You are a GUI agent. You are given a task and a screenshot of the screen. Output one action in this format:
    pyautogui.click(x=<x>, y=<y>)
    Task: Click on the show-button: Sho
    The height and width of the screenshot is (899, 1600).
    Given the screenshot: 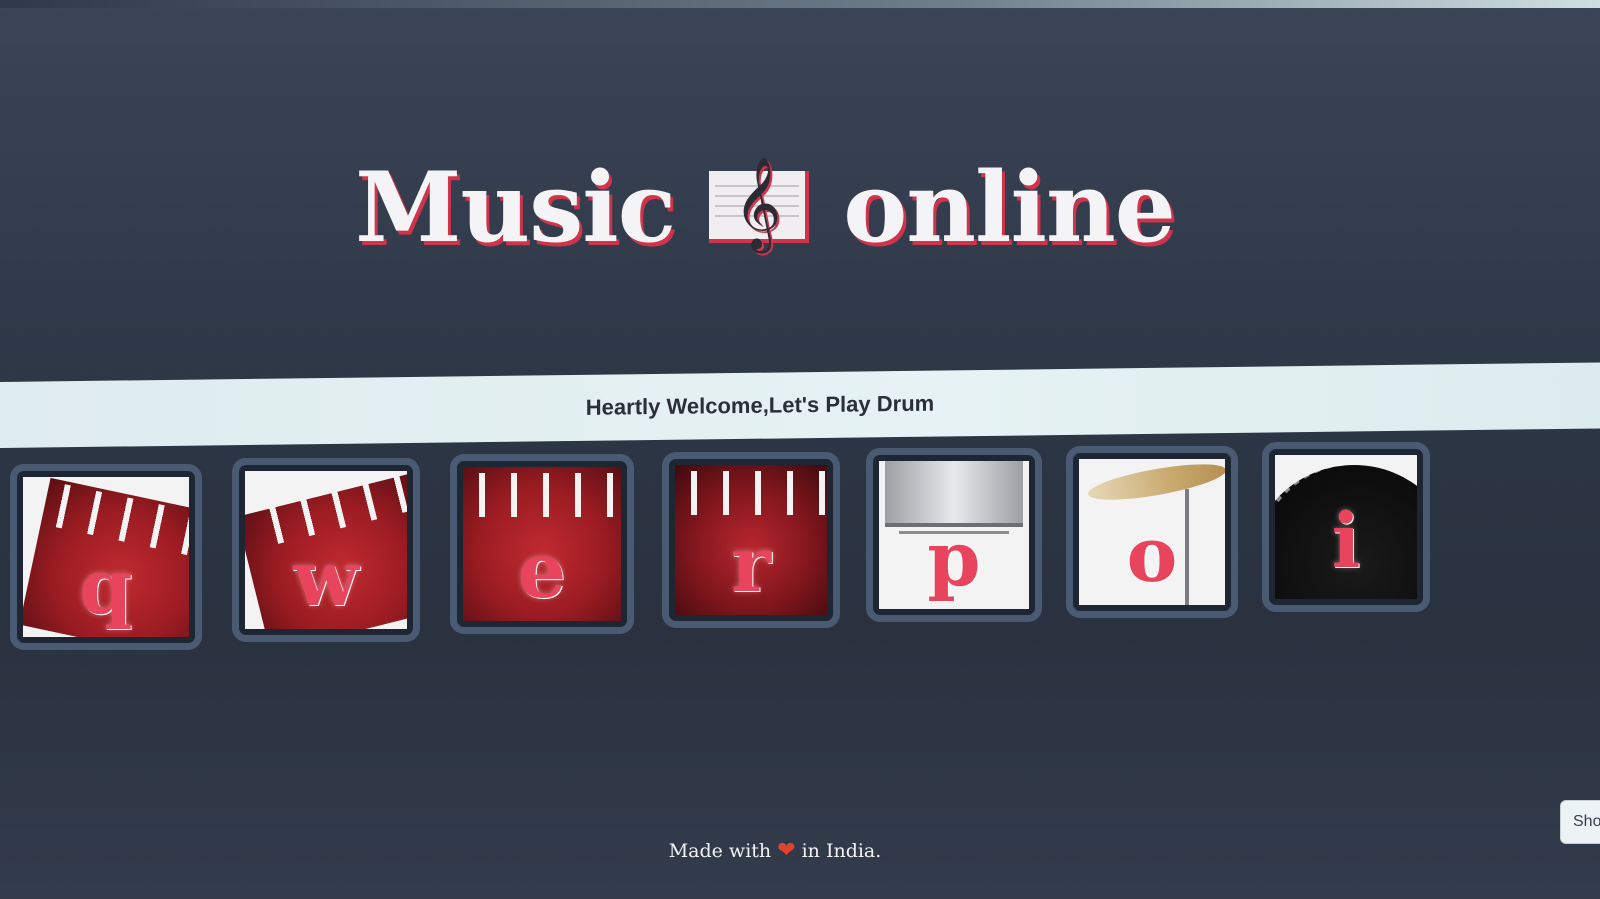 What is the action you would take?
    pyautogui.click(x=1580, y=822)
    